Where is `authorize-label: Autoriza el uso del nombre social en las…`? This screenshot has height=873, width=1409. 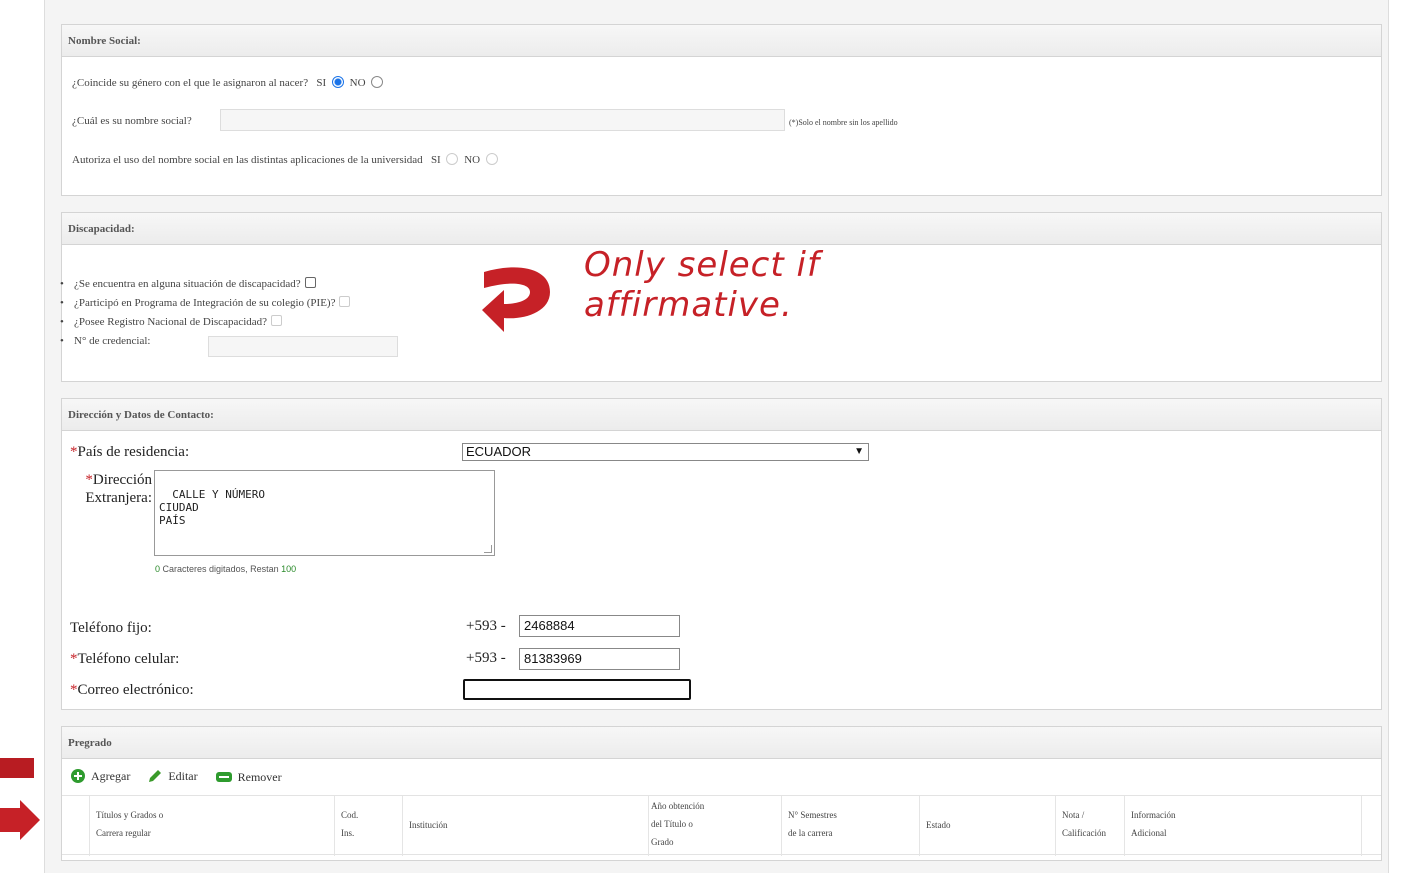 authorize-label: Autoriza el uso del nombre social en las… is located at coordinates (247, 160).